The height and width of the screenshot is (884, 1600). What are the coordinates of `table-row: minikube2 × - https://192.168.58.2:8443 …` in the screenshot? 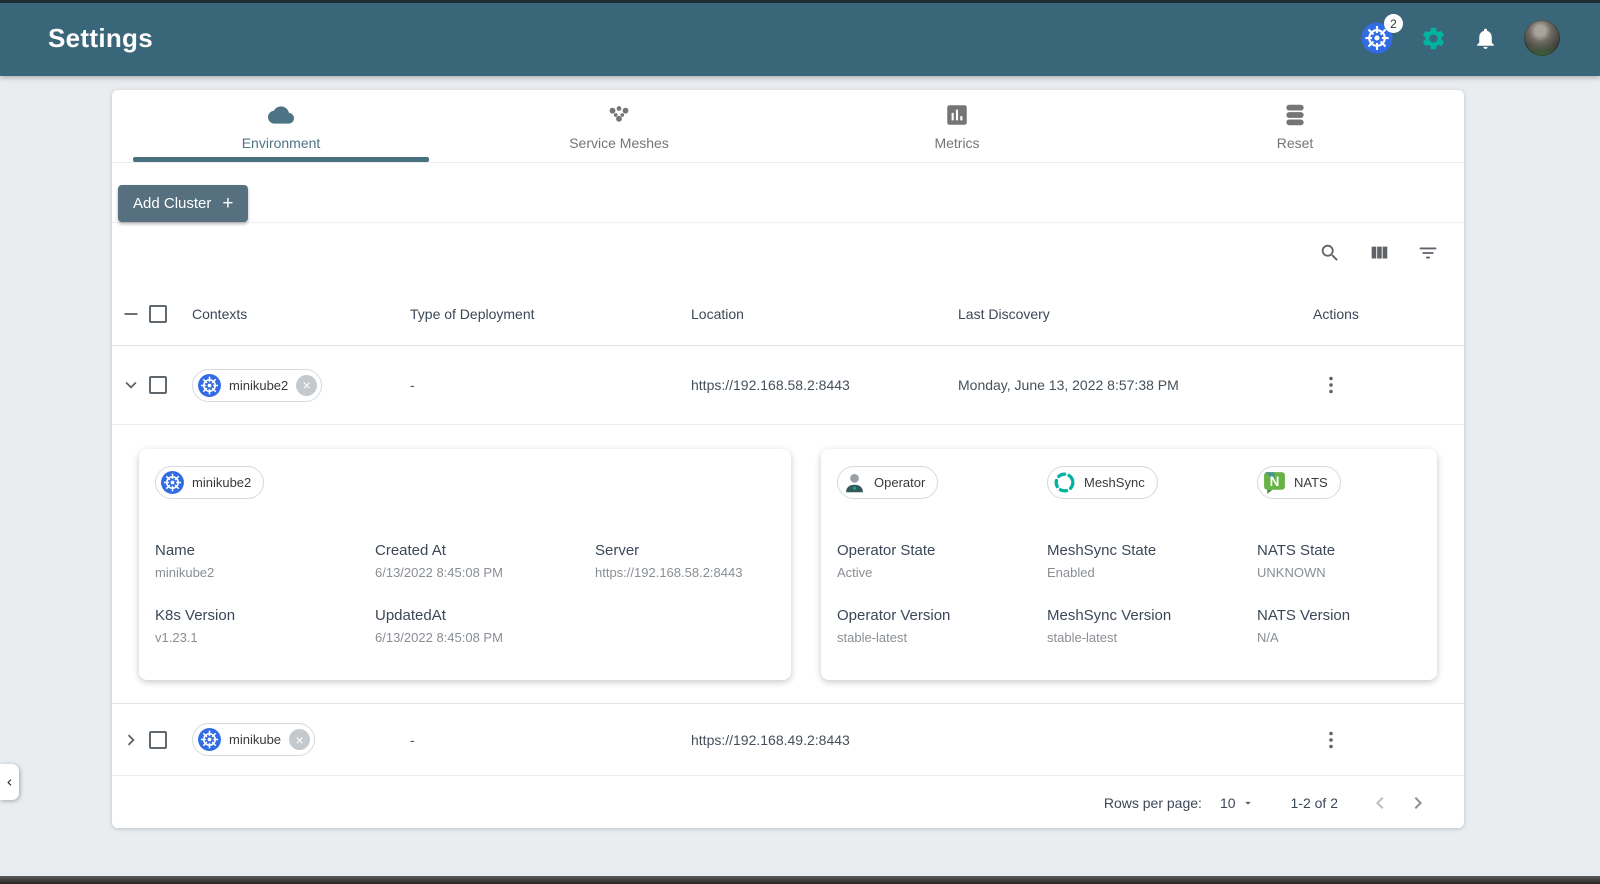 It's located at (788, 385).